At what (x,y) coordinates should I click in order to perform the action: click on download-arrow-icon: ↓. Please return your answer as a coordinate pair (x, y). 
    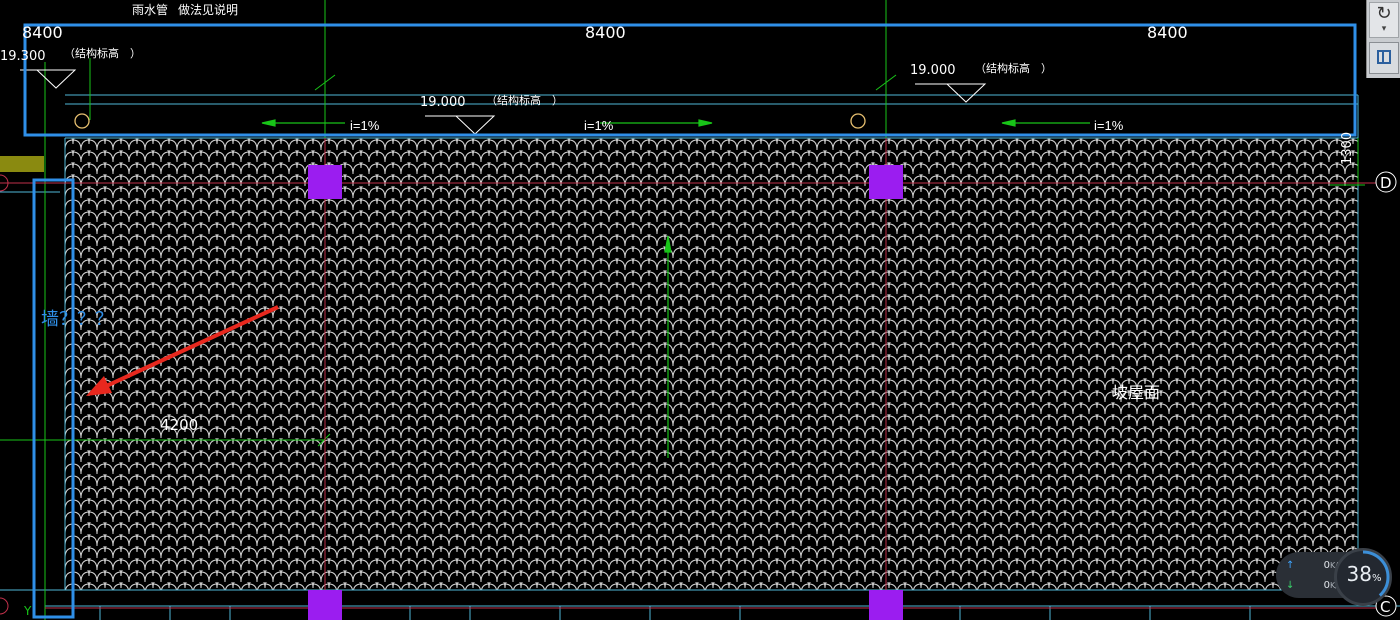
    Looking at the image, I should click on (1290, 585).